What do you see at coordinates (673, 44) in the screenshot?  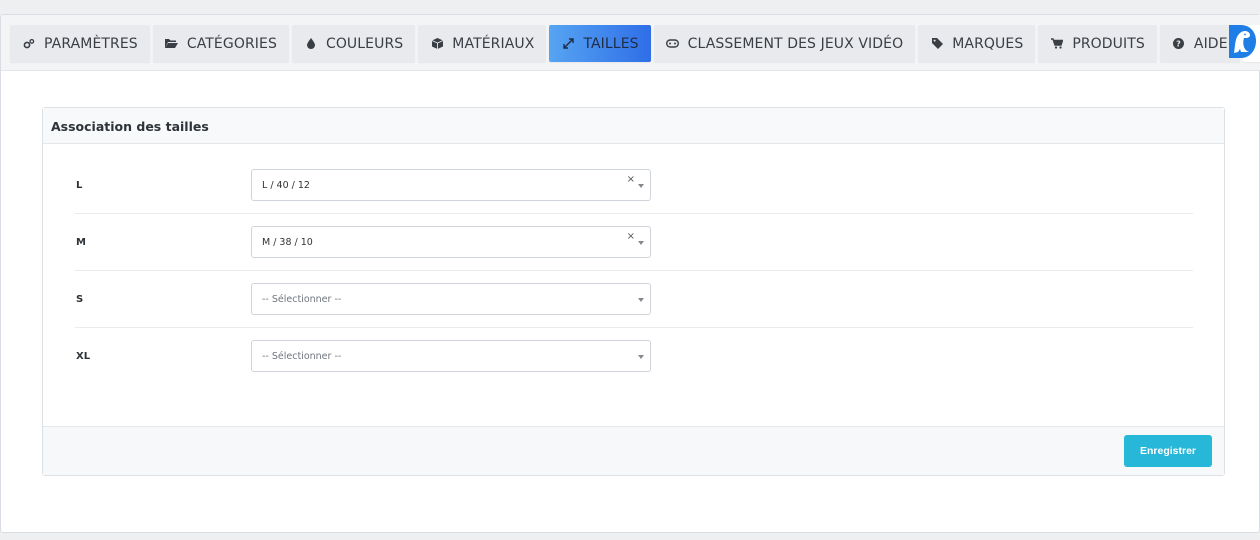 I see `gamepad-icon` at bounding box center [673, 44].